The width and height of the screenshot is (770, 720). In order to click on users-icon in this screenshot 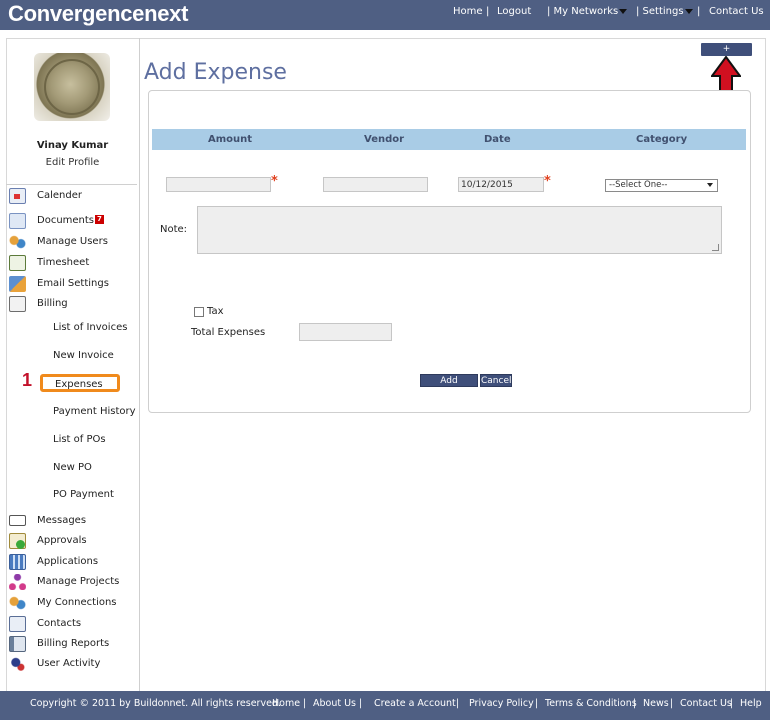, I will do `click(17, 242)`.